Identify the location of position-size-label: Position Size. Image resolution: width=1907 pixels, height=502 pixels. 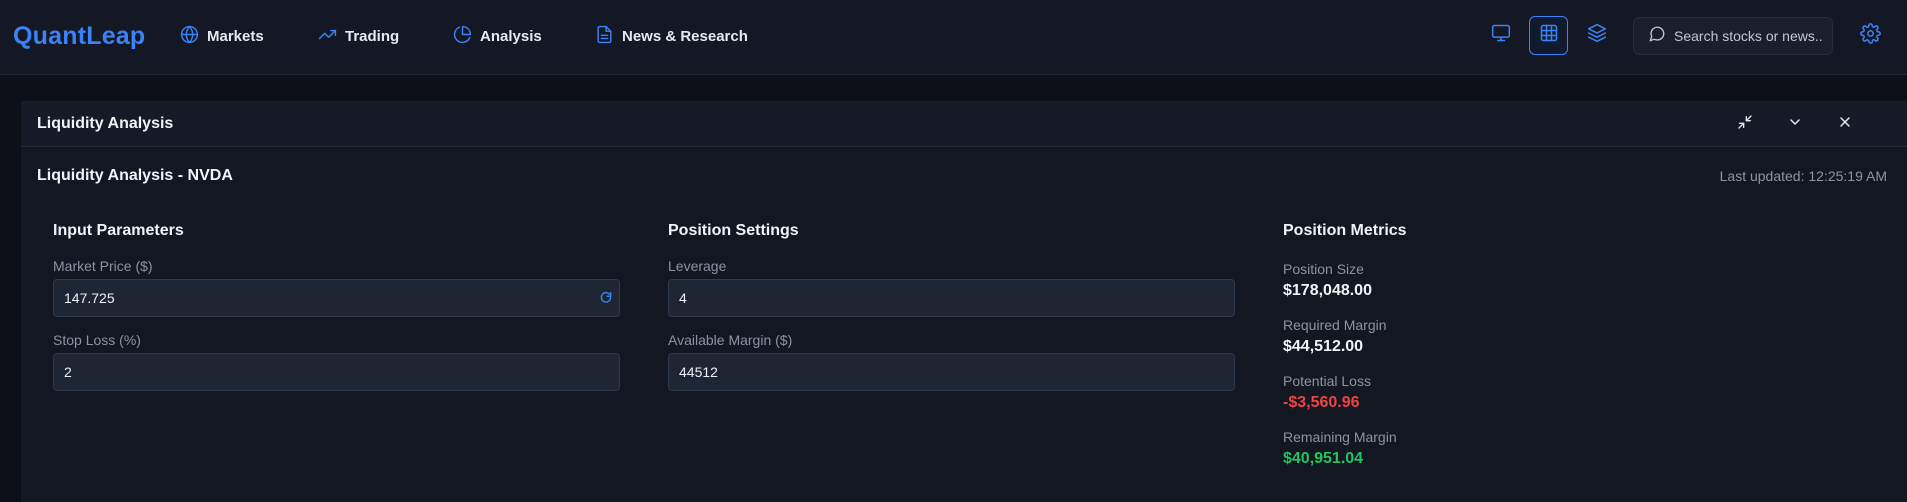
(1323, 269).